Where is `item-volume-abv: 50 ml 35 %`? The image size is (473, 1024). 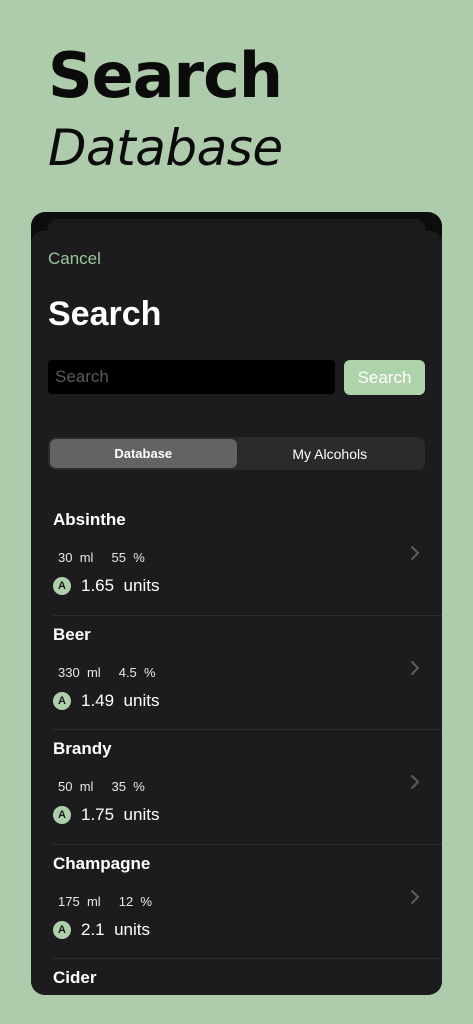 item-volume-abv: 50 ml 35 % is located at coordinates (101, 786).